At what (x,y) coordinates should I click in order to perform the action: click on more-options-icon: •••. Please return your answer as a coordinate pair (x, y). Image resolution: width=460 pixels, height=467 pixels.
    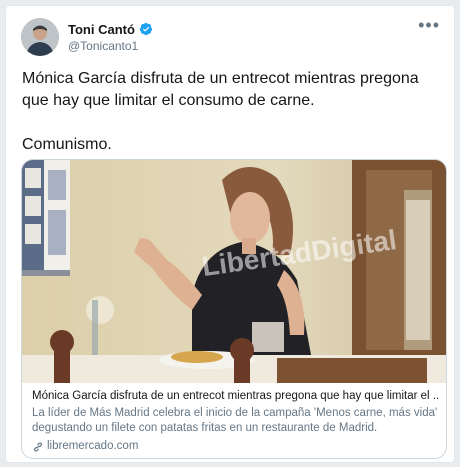
    Looking at the image, I should click on (429, 25).